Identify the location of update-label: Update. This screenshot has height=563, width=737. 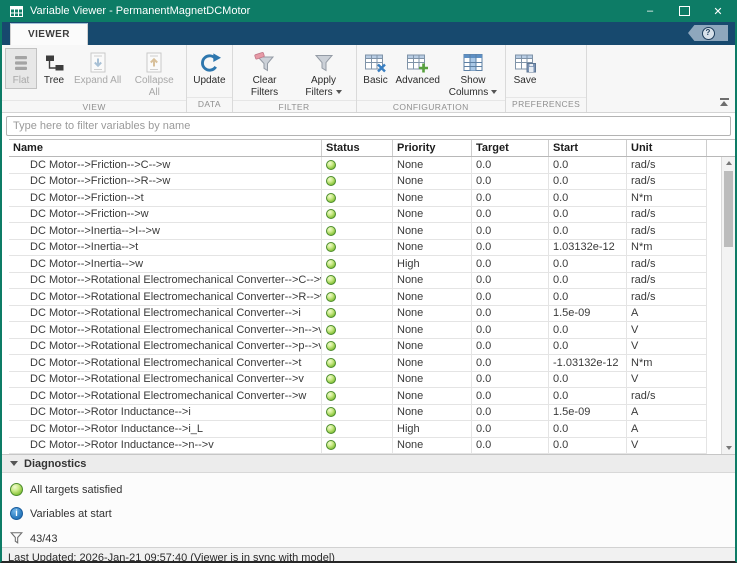
(209, 80).